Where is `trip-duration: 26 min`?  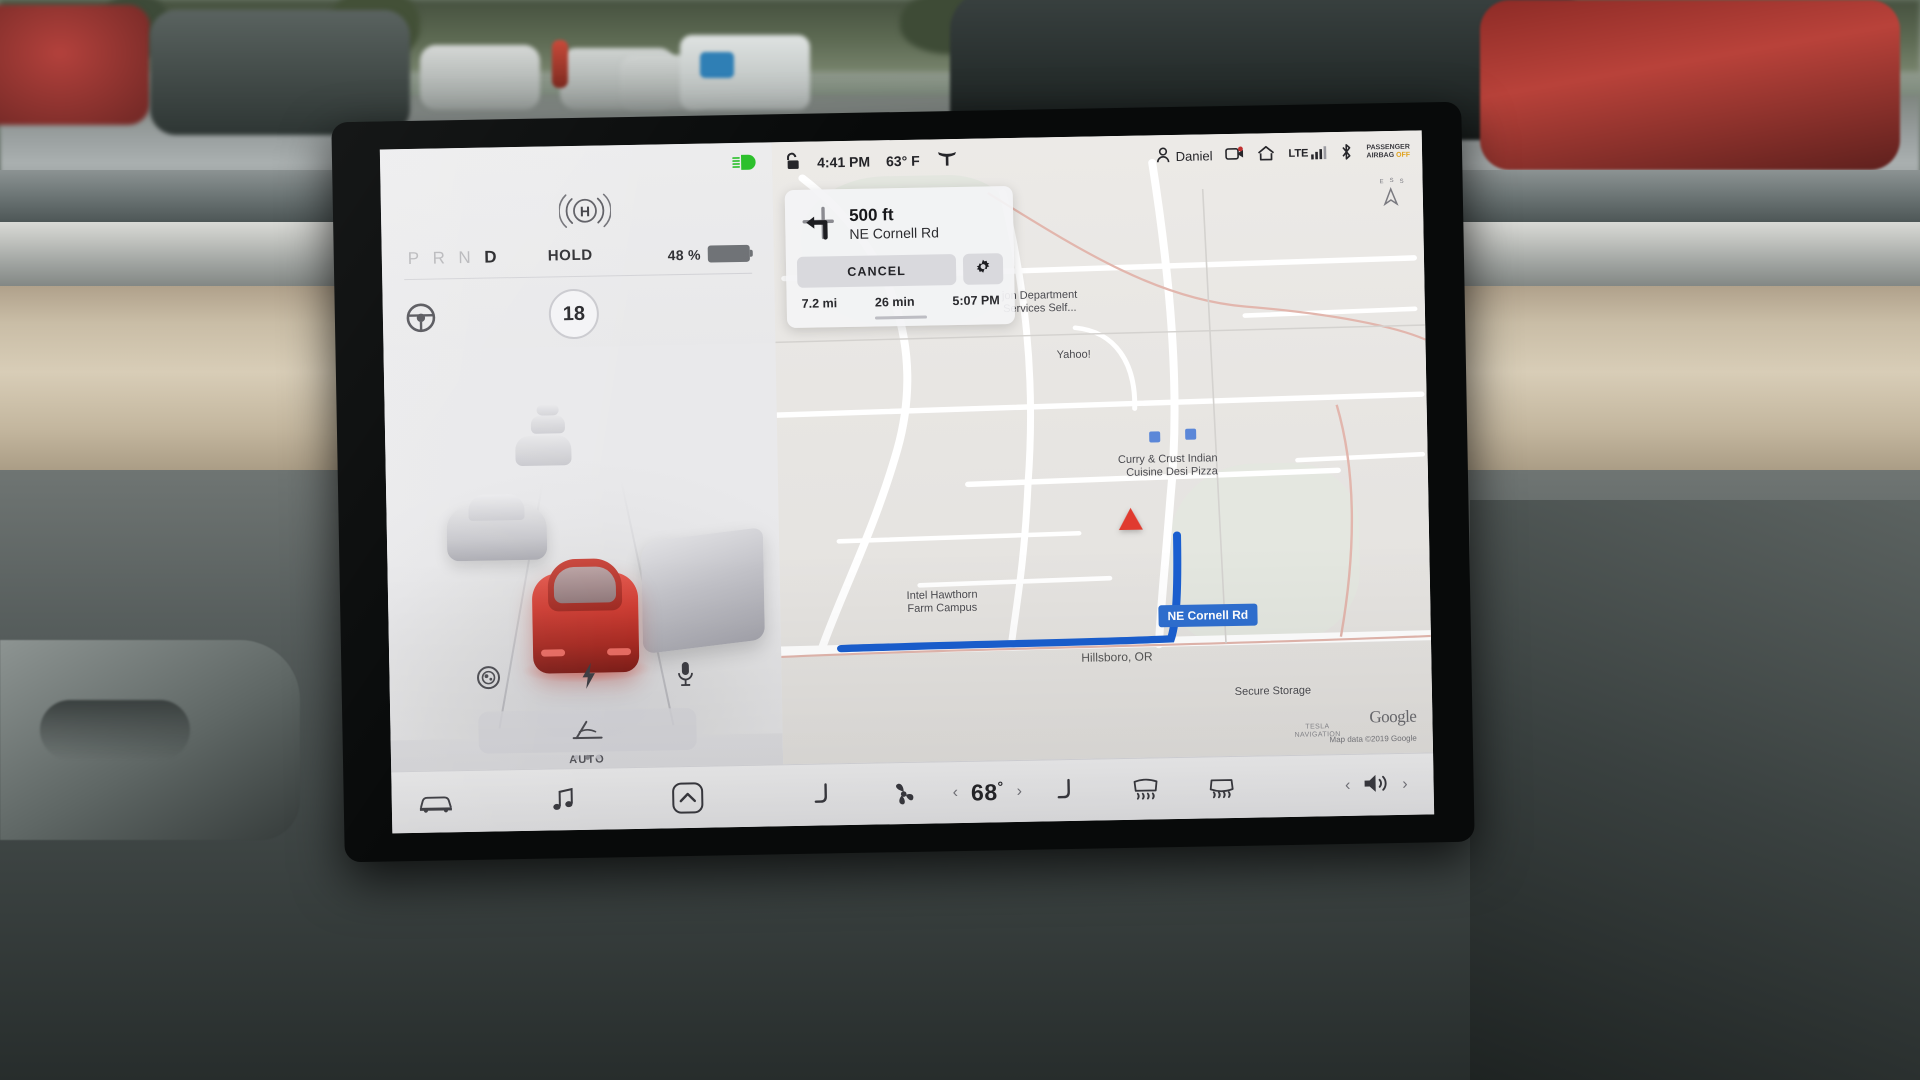 trip-duration: 26 min is located at coordinates (894, 302).